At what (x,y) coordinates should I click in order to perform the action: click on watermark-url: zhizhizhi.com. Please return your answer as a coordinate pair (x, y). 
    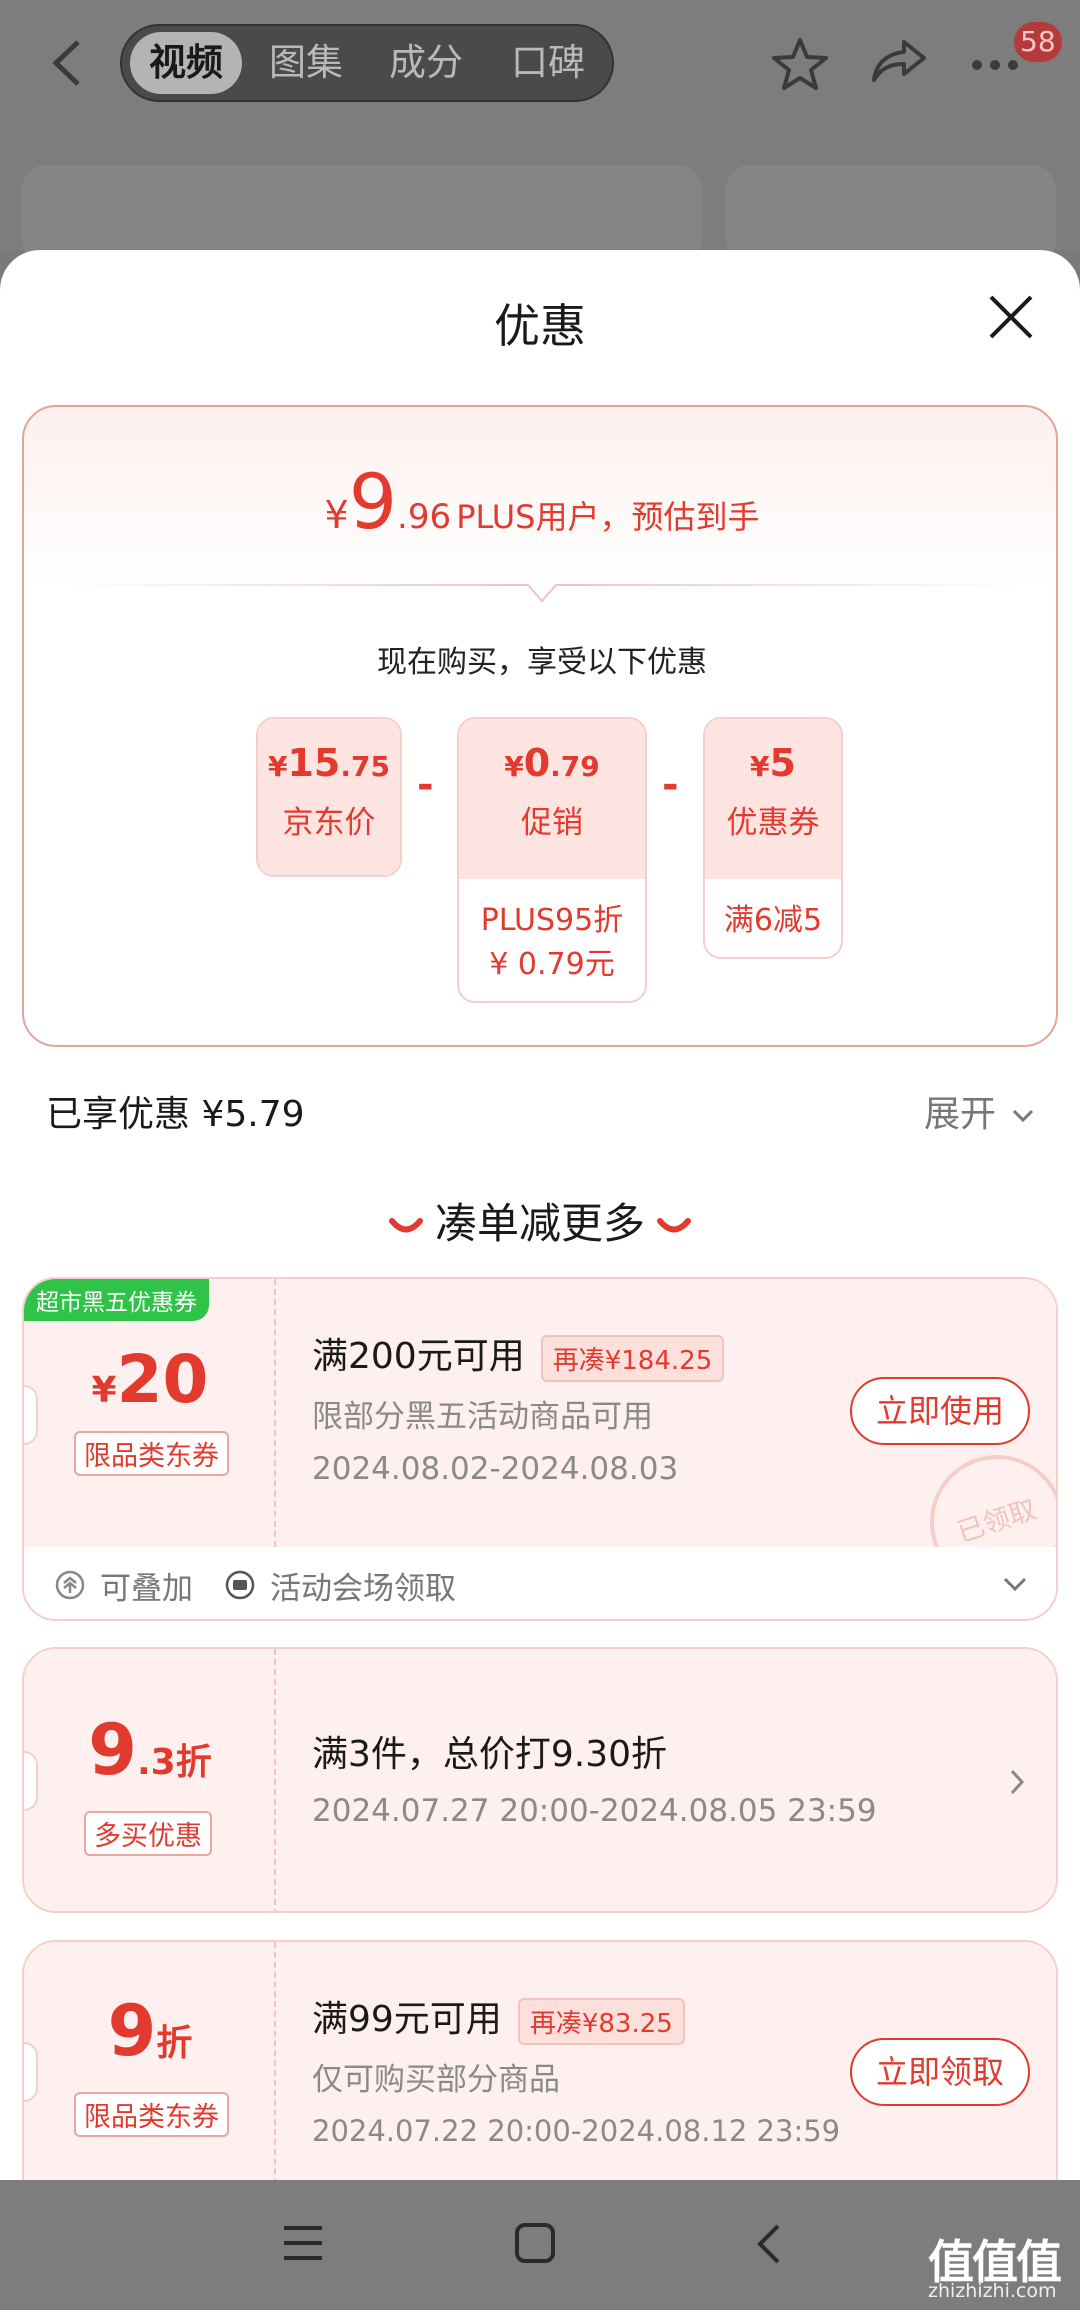
    Looking at the image, I should click on (992, 2291).